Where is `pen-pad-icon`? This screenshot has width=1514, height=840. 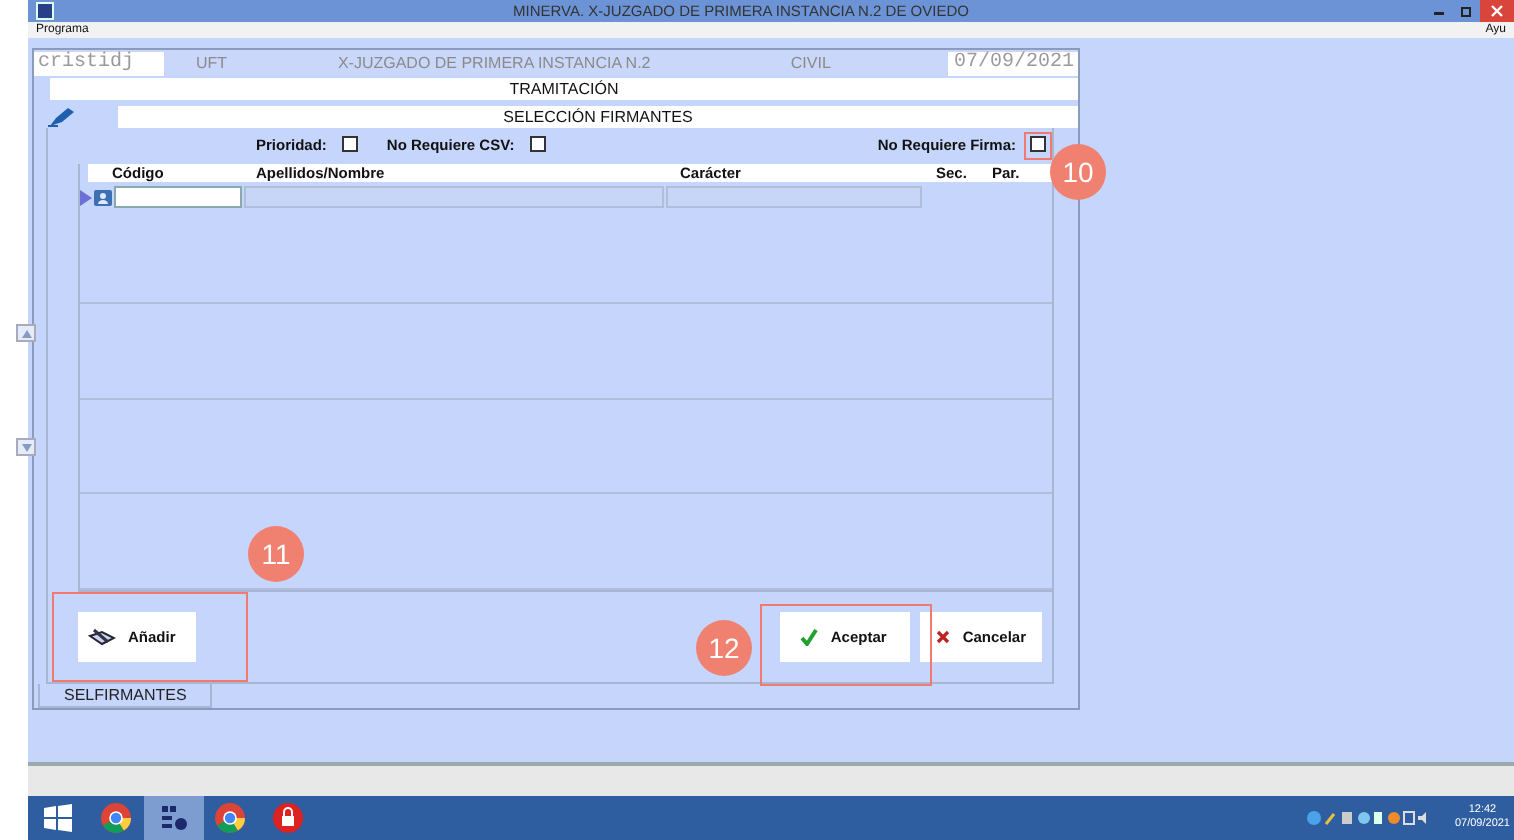
pen-pad-icon is located at coordinates (102, 637).